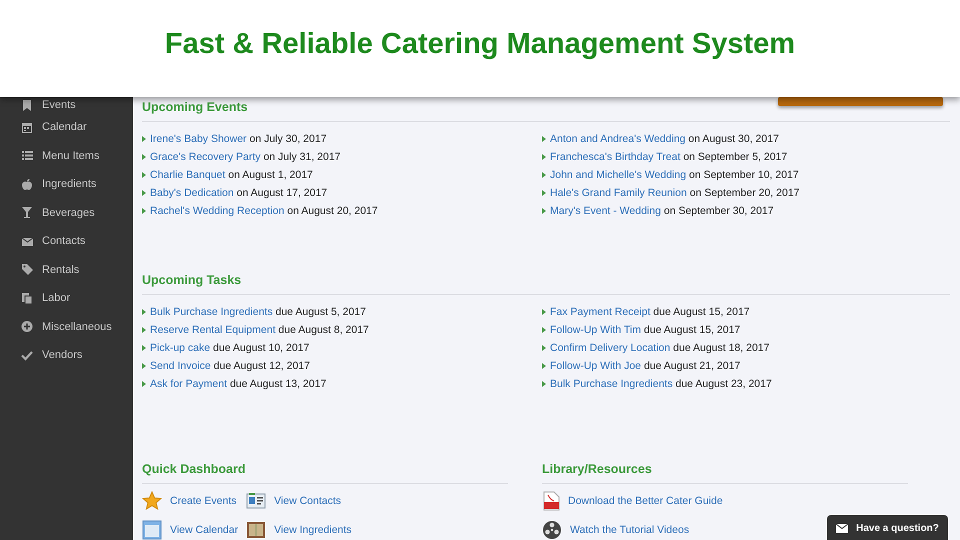 The height and width of the screenshot is (540, 960). I want to click on event-entry: Rachel's Wedding Reception on August 20, 2017, so click(260, 211).